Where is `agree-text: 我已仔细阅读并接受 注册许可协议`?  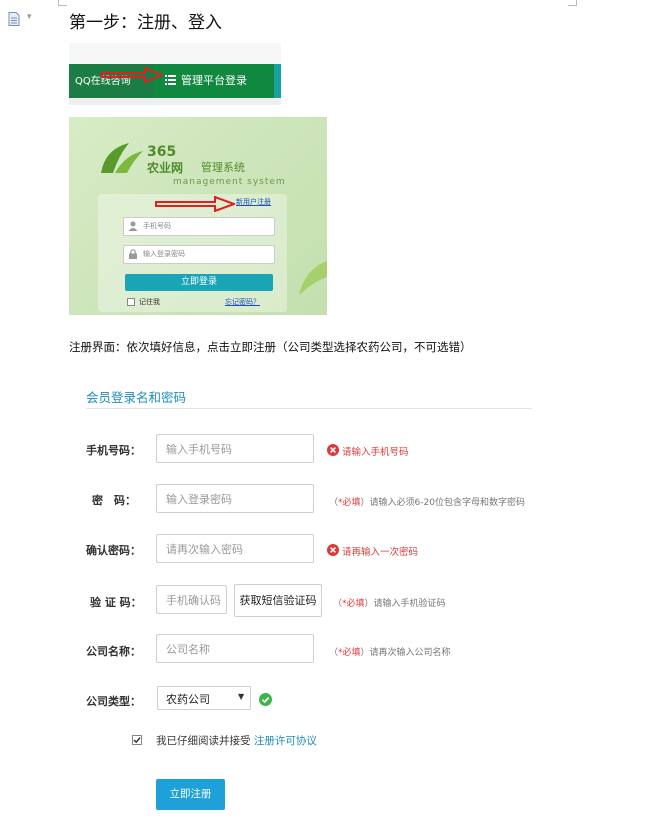
agree-text: 我已仔细阅读并接受 注册许可协议 is located at coordinates (236, 741).